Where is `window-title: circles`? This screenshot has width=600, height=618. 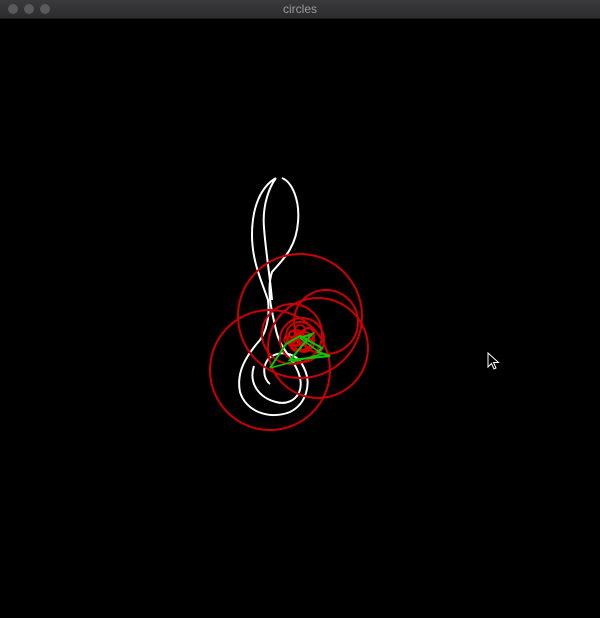
window-title: circles is located at coordinates (299, 9).